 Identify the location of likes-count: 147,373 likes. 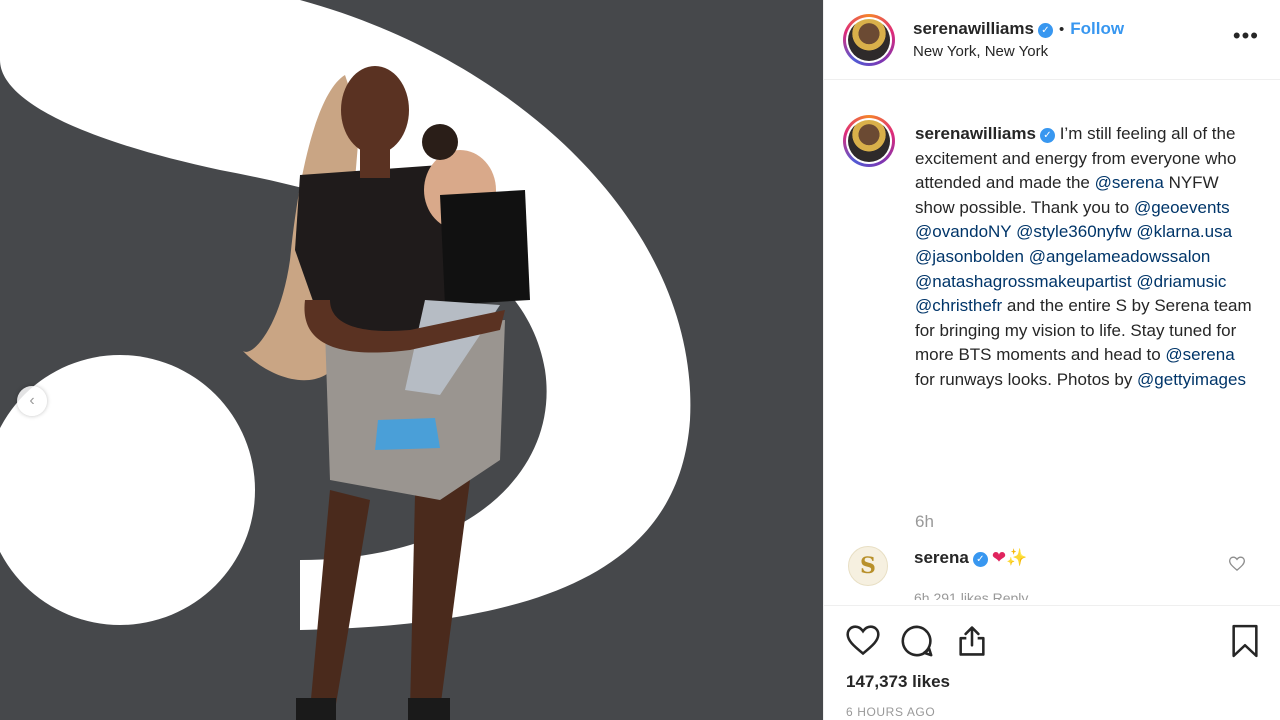
(898, 682).